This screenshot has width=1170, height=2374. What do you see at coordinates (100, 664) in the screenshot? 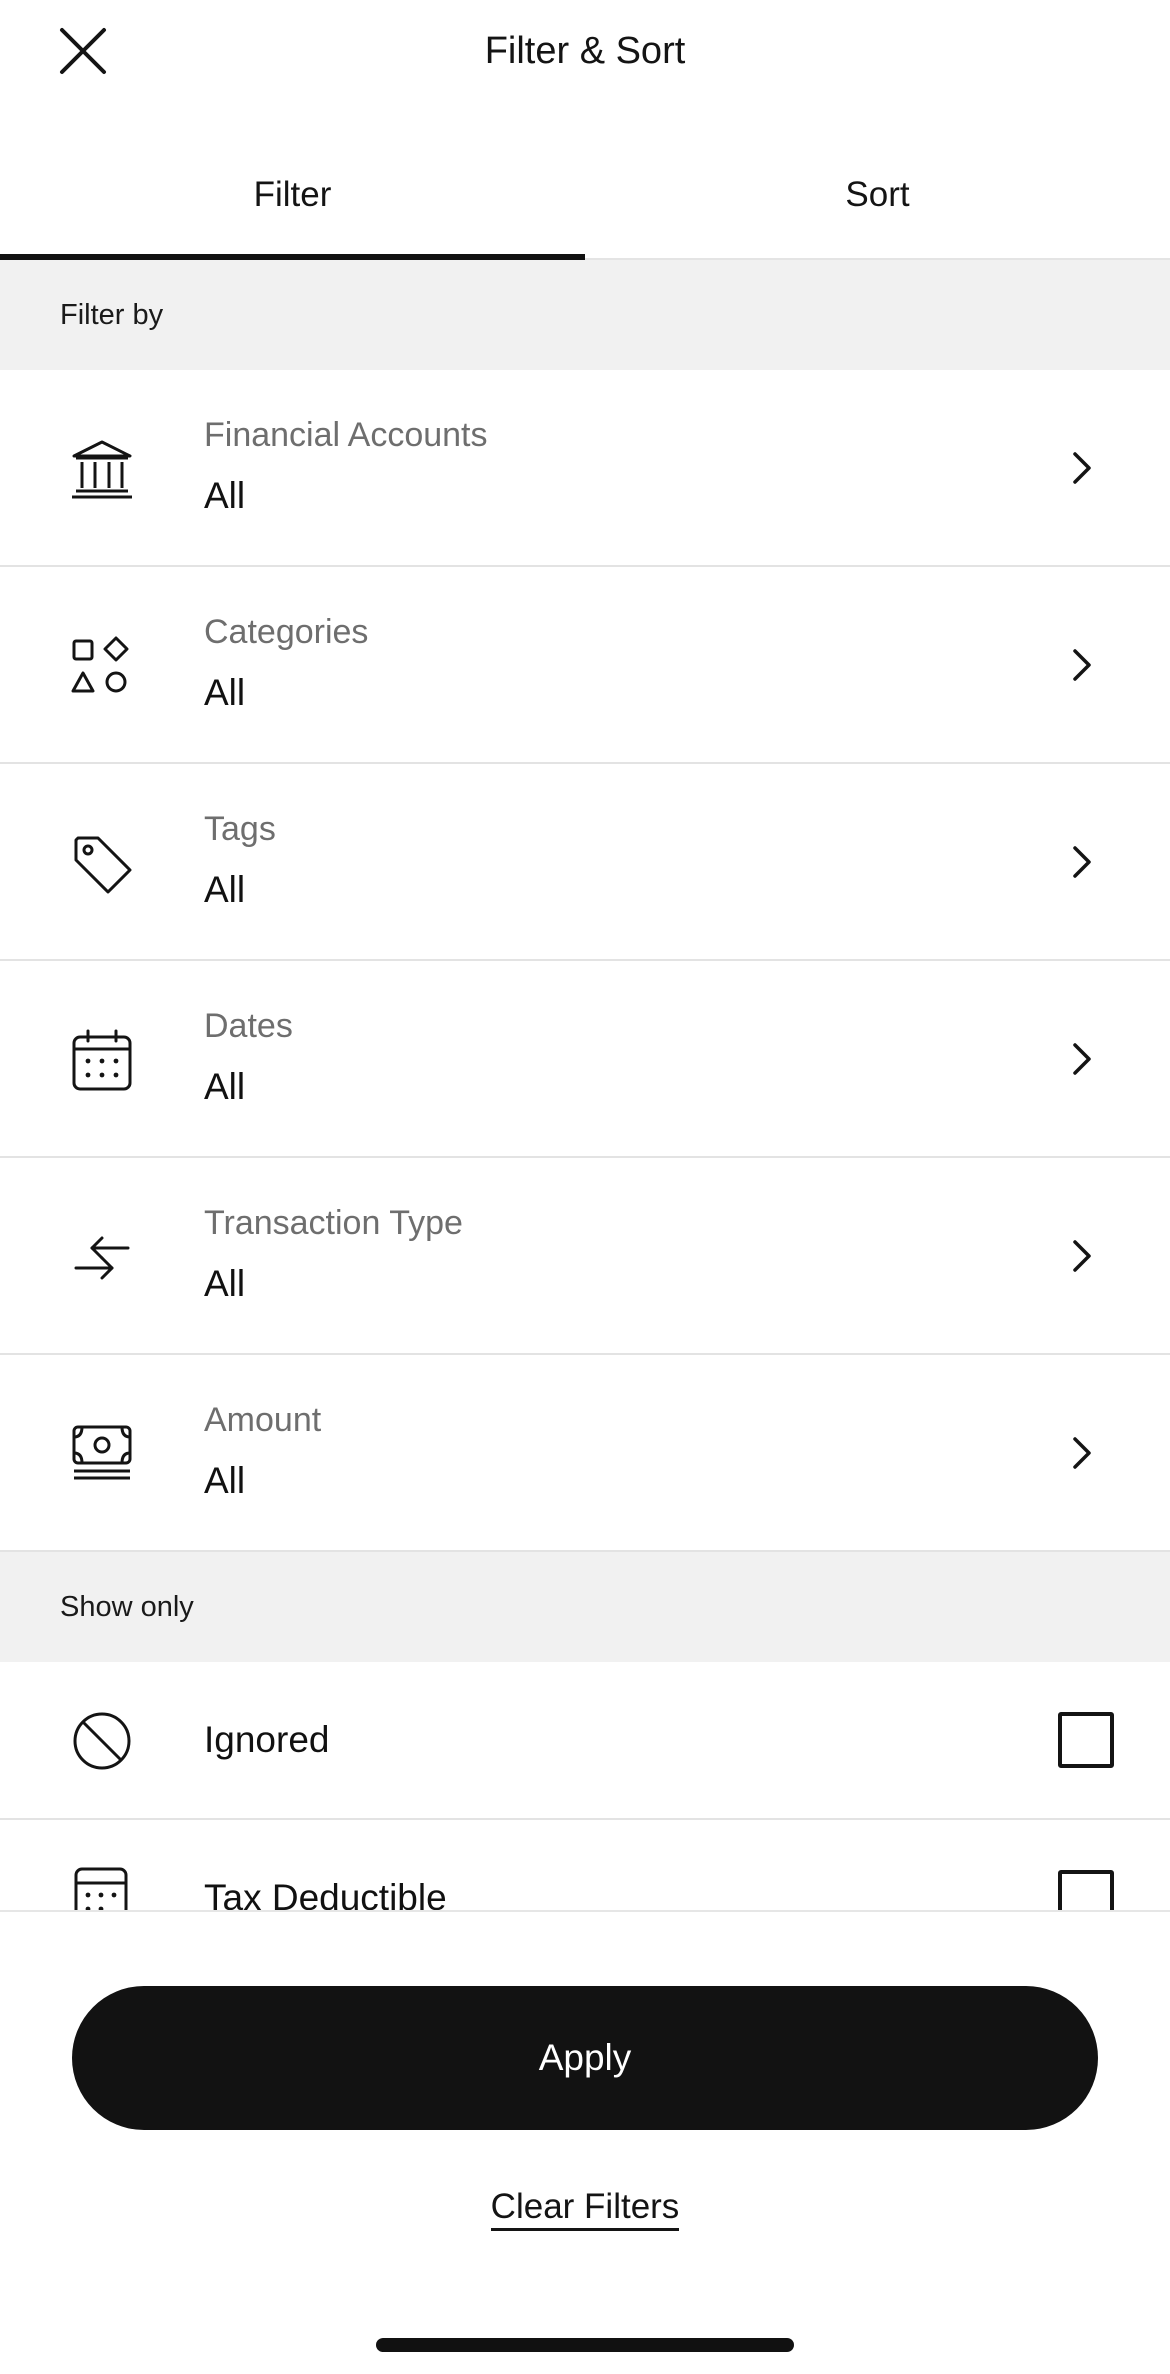
I see `shapes-icon` at bounding box center [100, 664].